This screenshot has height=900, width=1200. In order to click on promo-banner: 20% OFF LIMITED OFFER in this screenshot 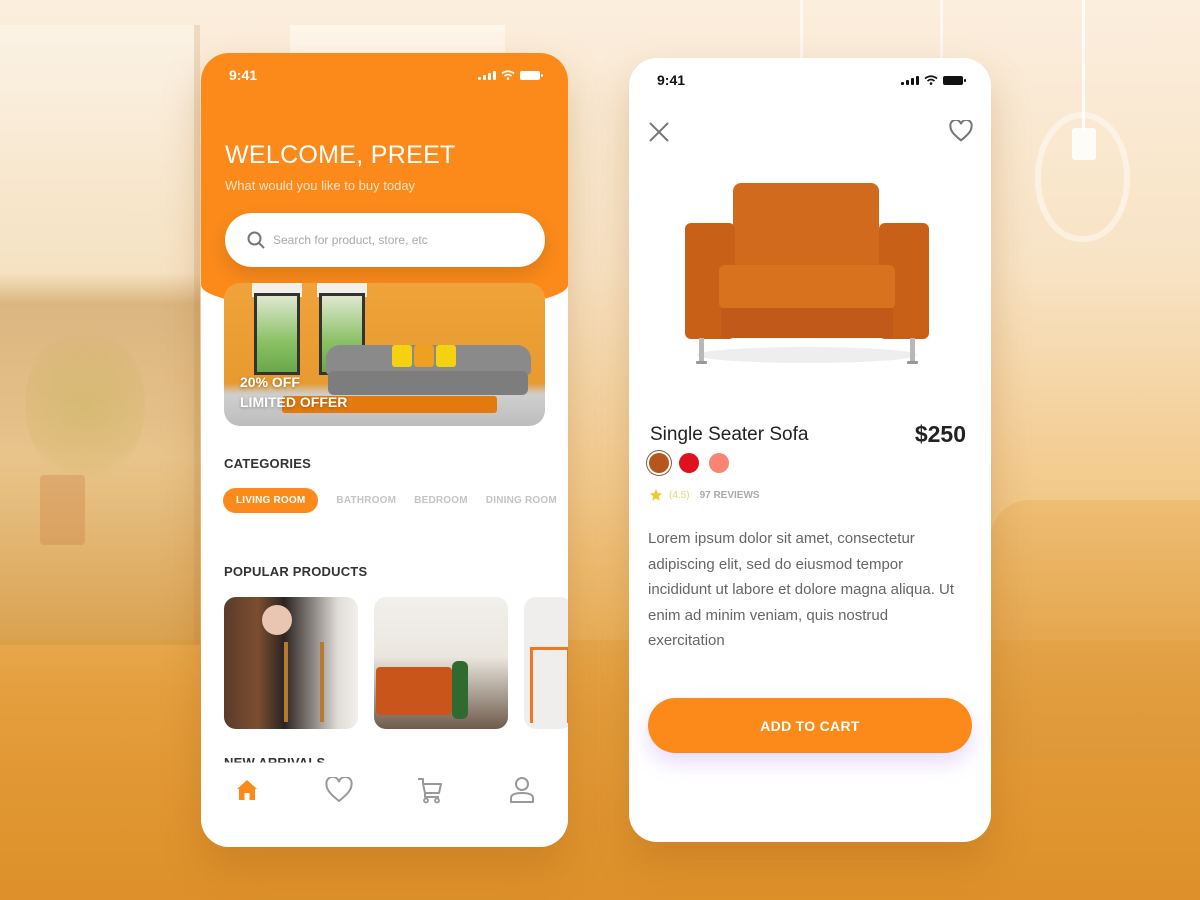, I will do `click(384, 354)`.